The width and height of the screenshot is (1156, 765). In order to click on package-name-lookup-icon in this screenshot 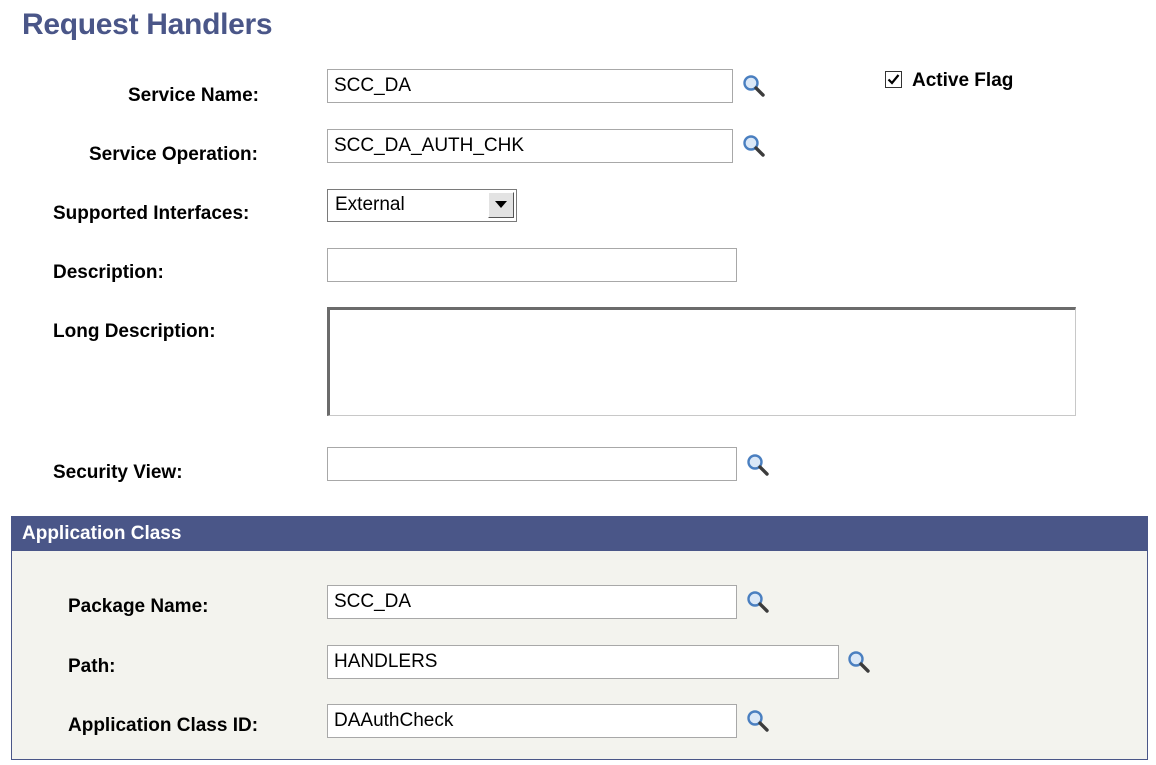, I will do `click(758, 602)`.